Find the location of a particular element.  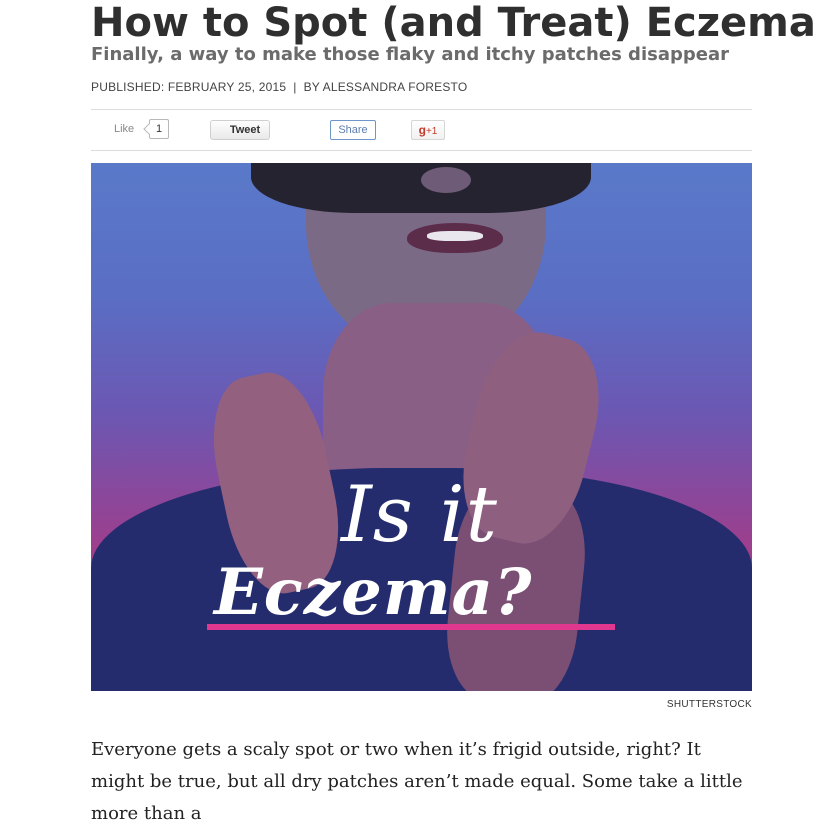

google-plus-label: +1 is located at coordinates (431, 131).